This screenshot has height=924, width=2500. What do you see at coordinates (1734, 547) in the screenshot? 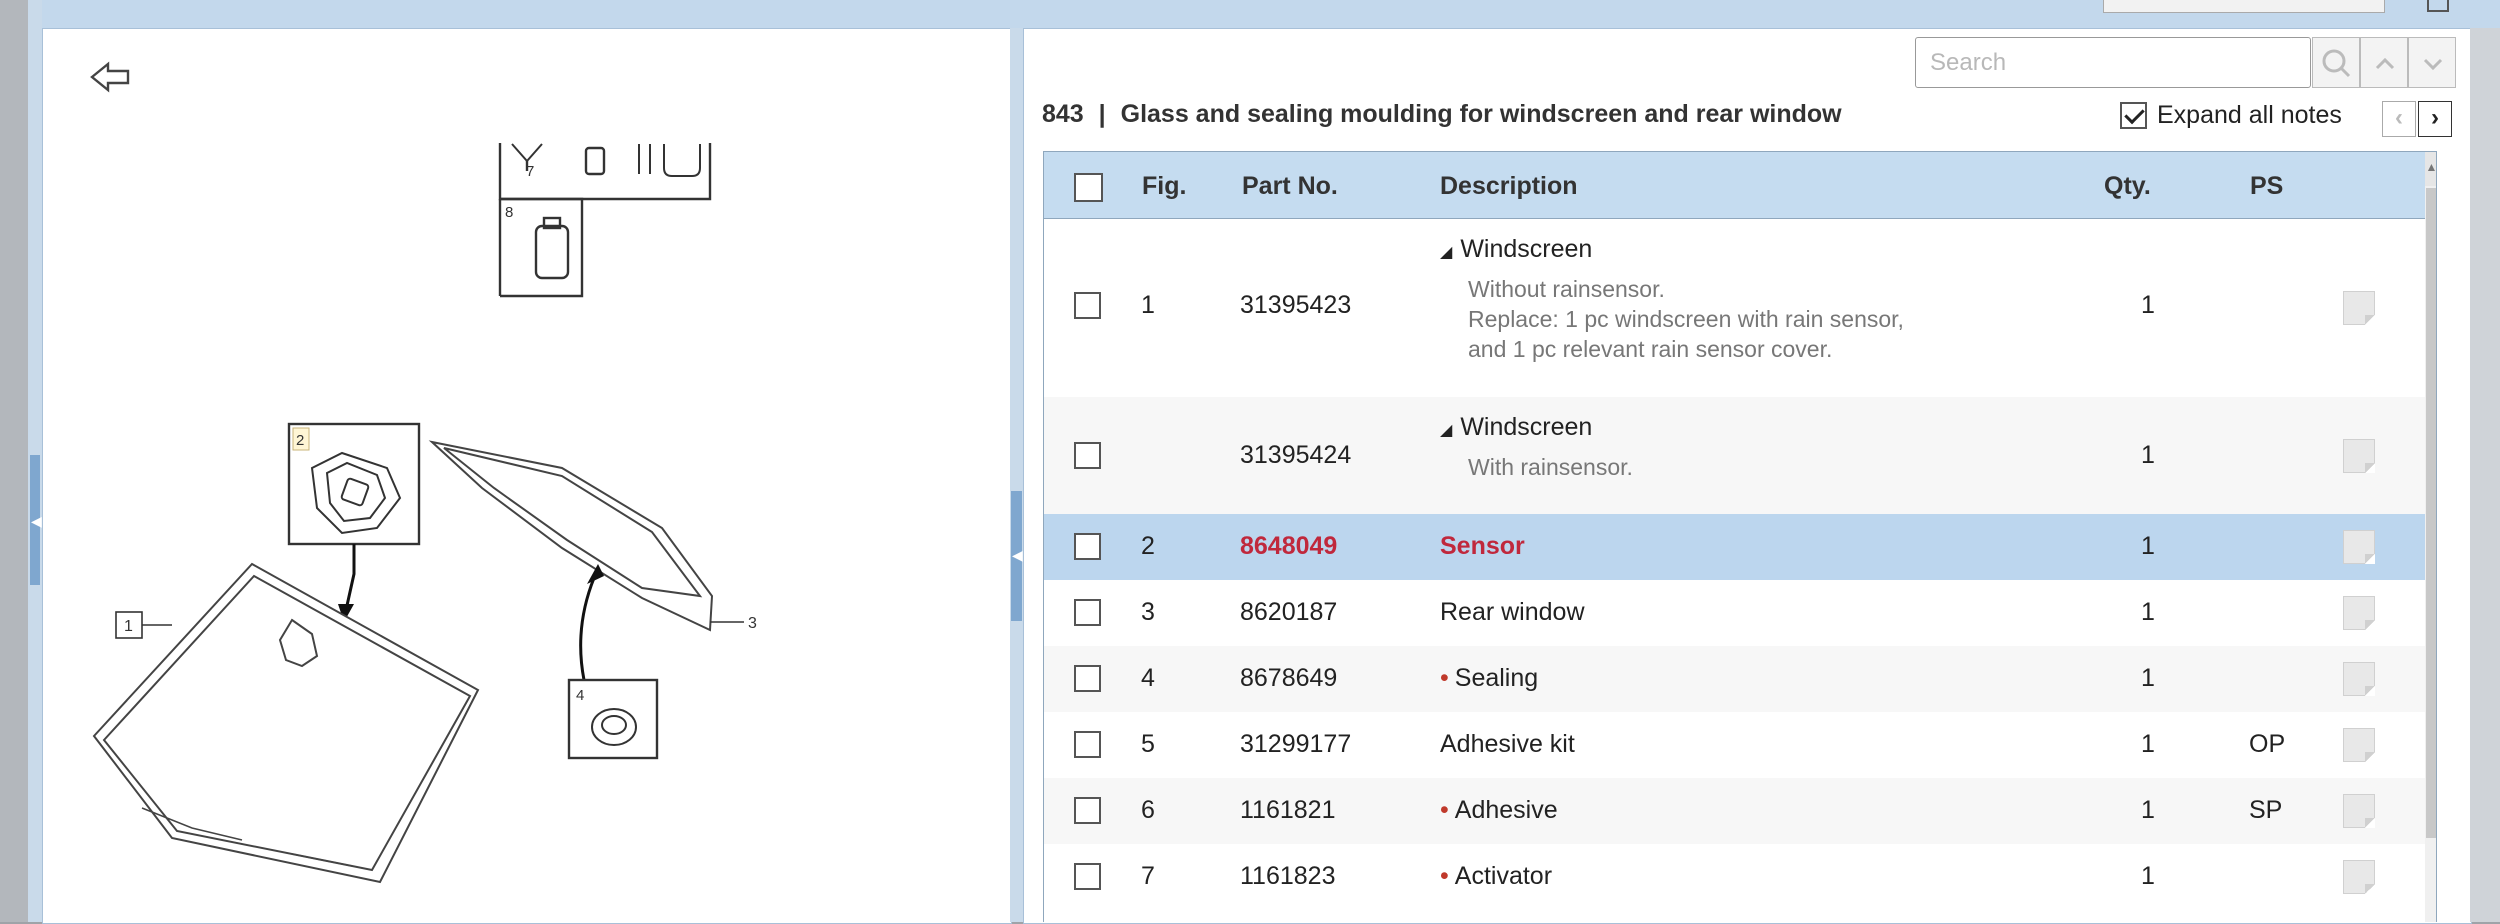
I see `table-row-selected: 2 8648049 Sensor 1` at bounding box center [1734, 547].